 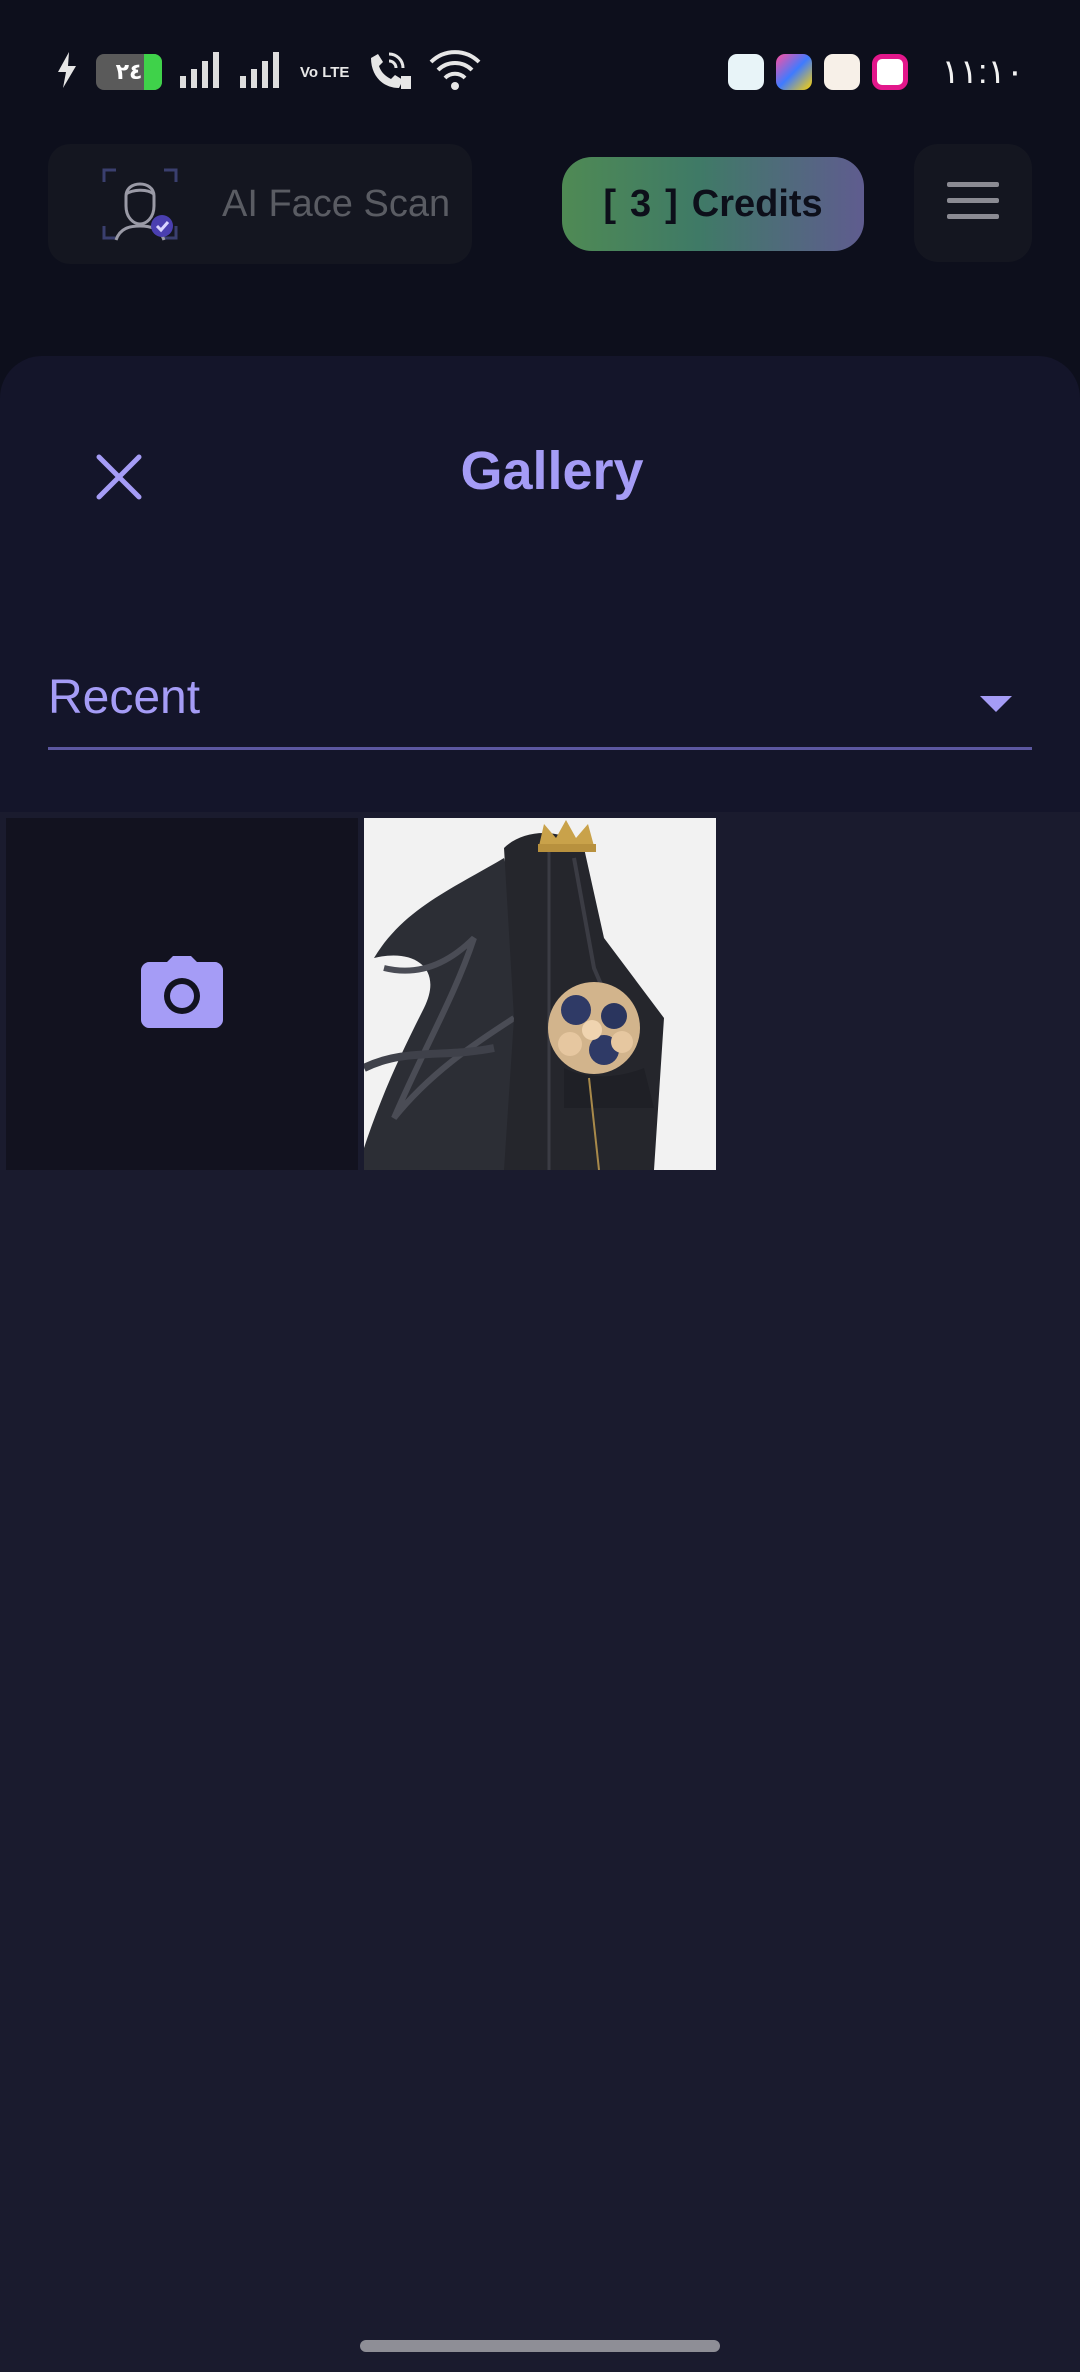 What do you see at coordinates (336, 204) in the screenshot?
I see `brand-title: AI Face Scan` at bounding box center [336, 204].